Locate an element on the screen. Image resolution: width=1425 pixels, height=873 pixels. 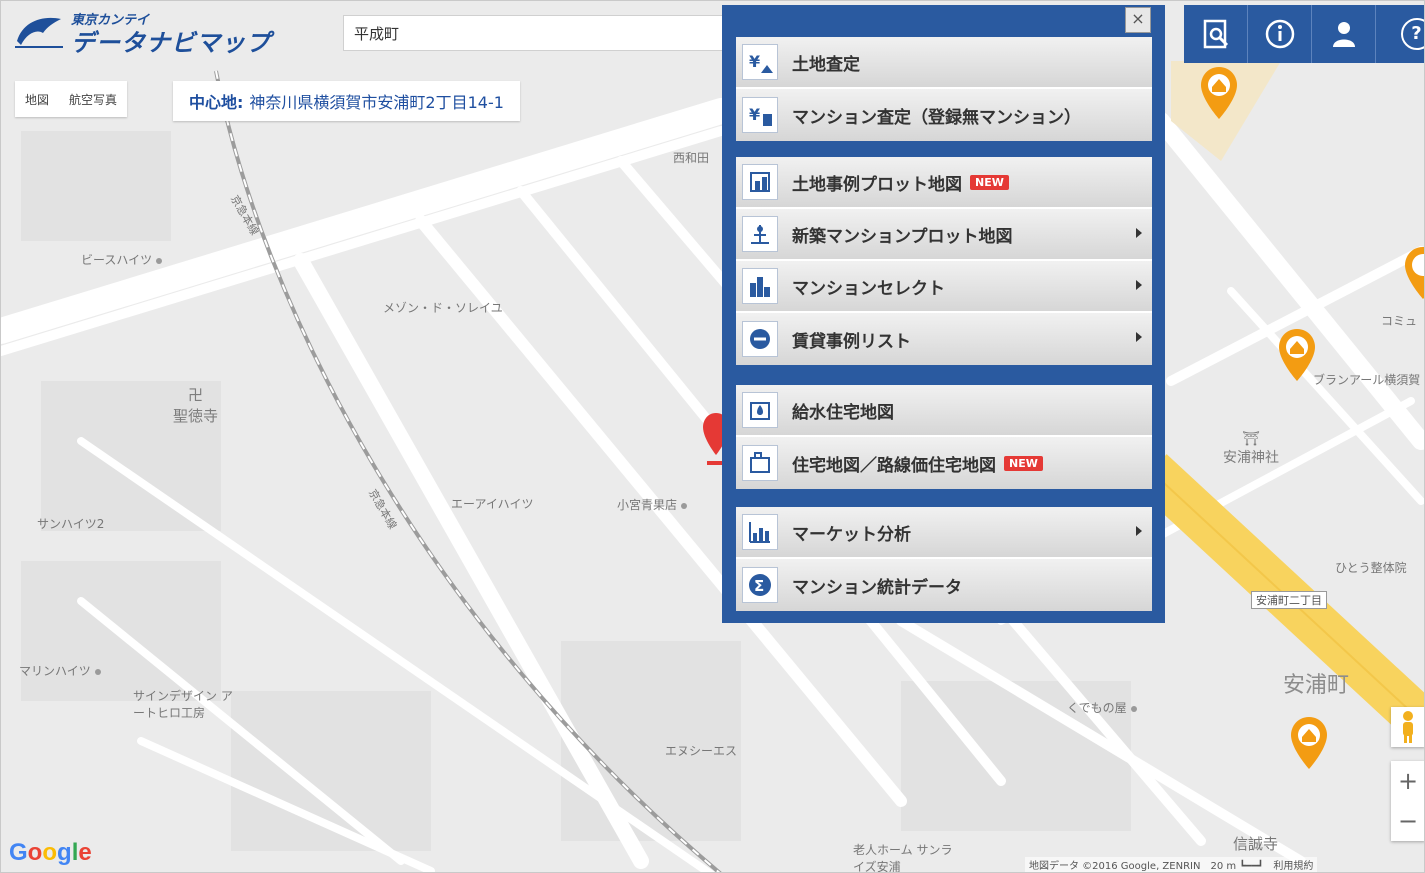
condo-appraisal-icon: ¥ is located at coordinates (760, 115).